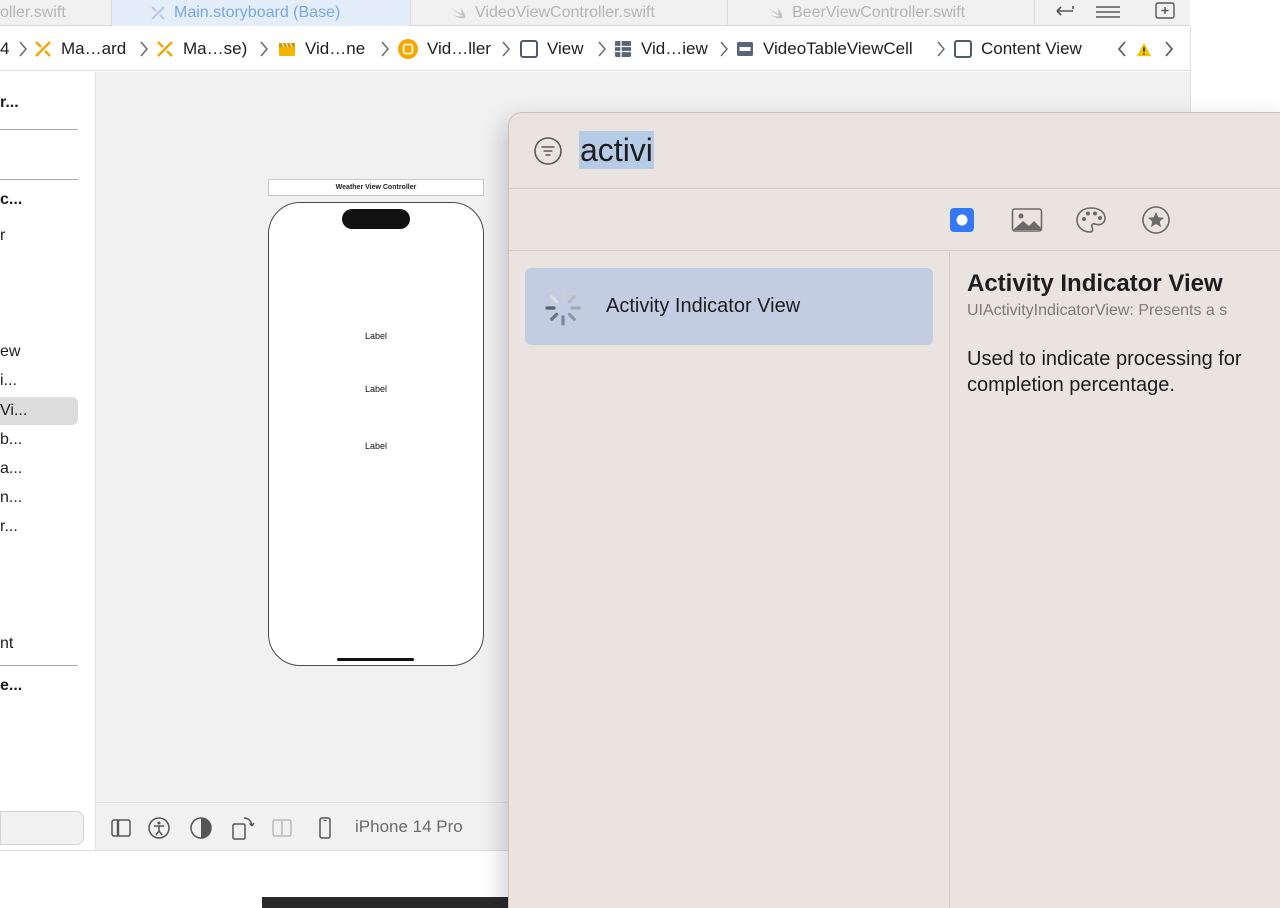  Describe the element at coordinates (257, 12) in the screenshot. I see `tab-label: Main.storyboard (Base)` at that location.